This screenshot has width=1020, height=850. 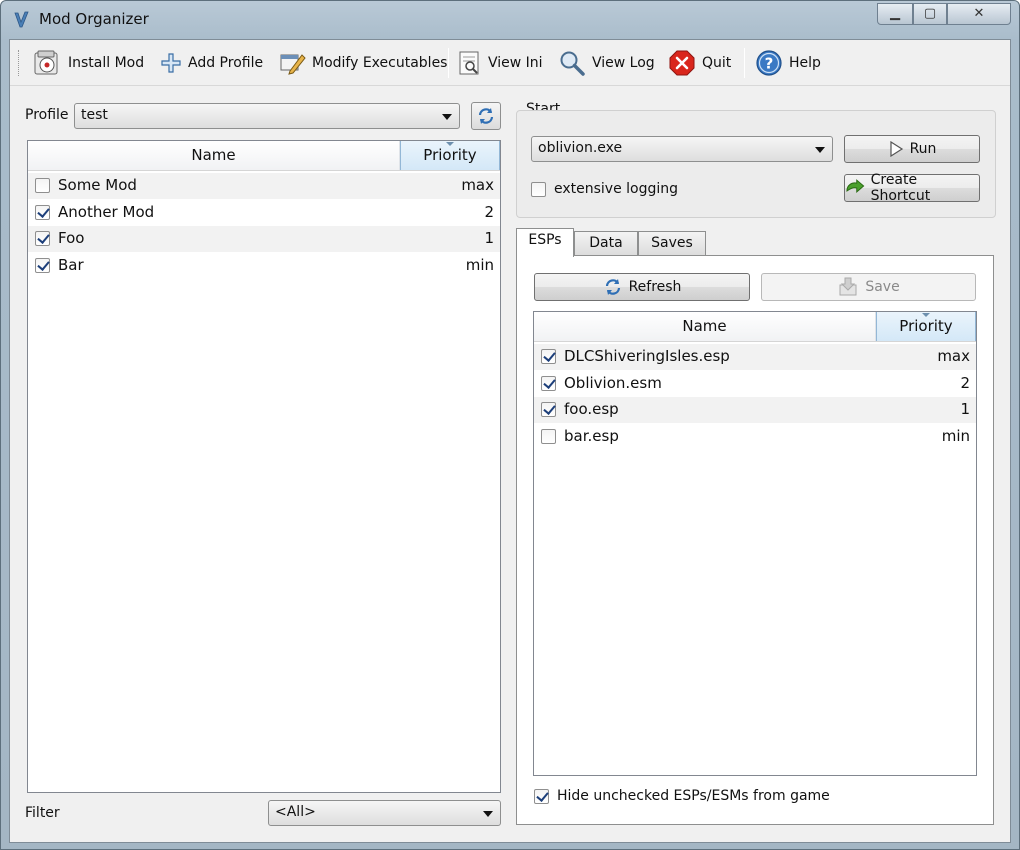 I want to click on quit-button: Quit, so click(x=699, y=63).